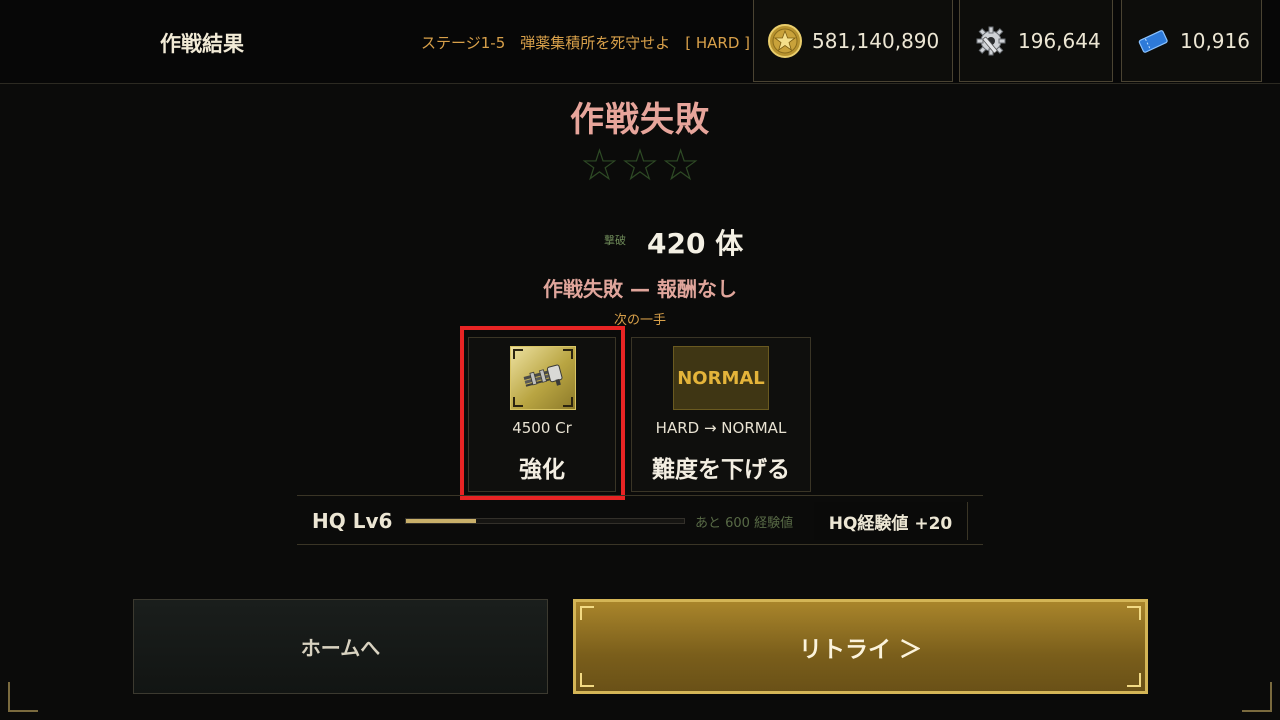  What do you see at coordinates (991, 41) in the screenshot?
I see `gear-wrench-icon` at bounding box center [991, 41].